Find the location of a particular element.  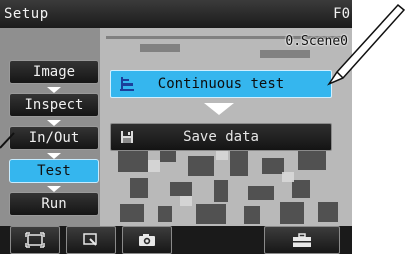

tools-button is located at coordinates (302, 240).